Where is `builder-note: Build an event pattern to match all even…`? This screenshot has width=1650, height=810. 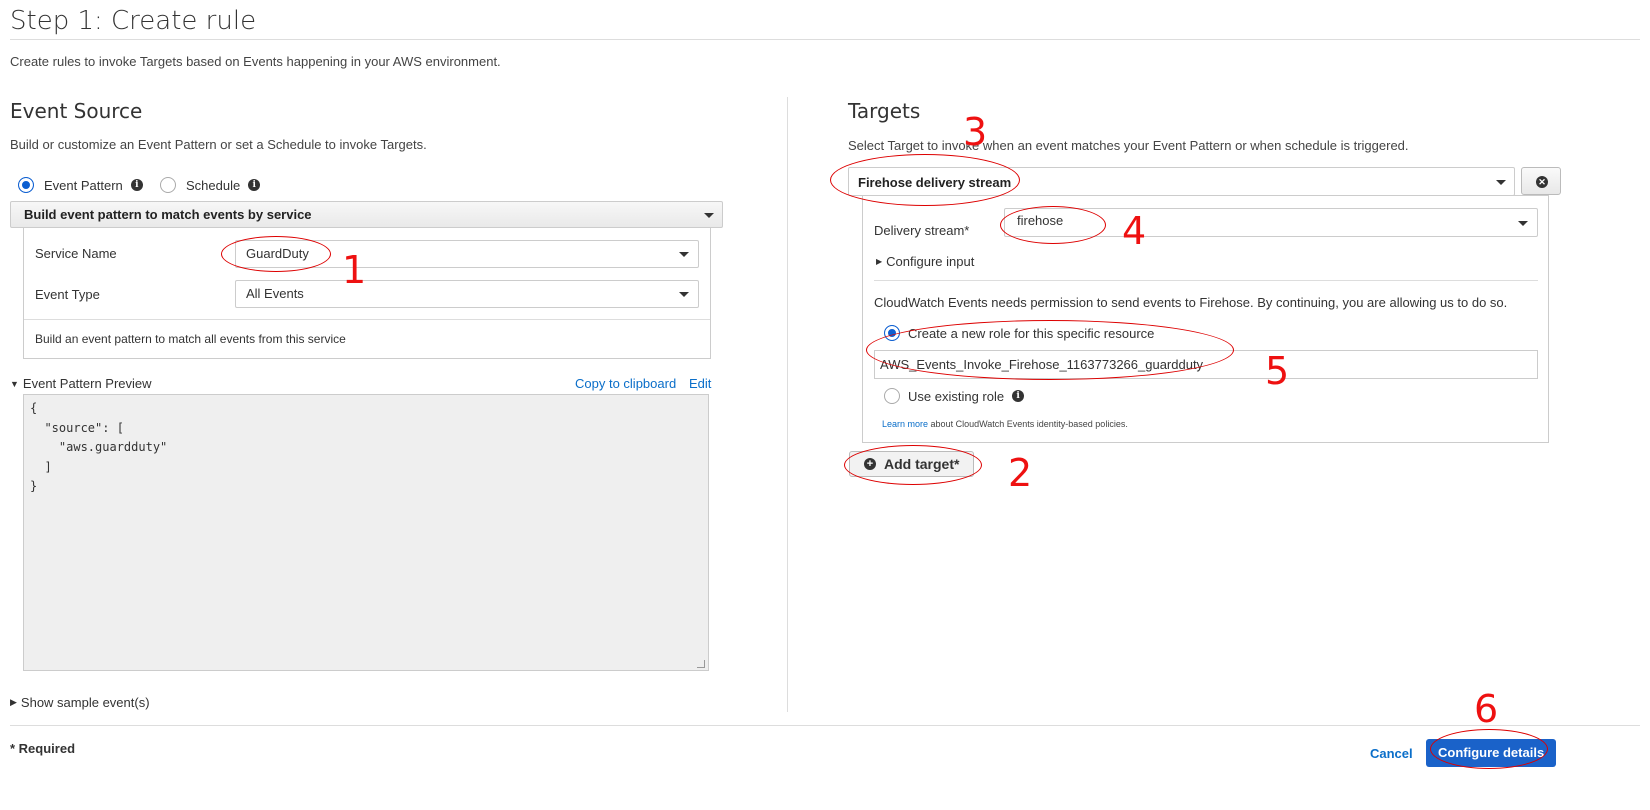 builder-note: Build an event pattern to match all even… is located at coordinates (190, 339).